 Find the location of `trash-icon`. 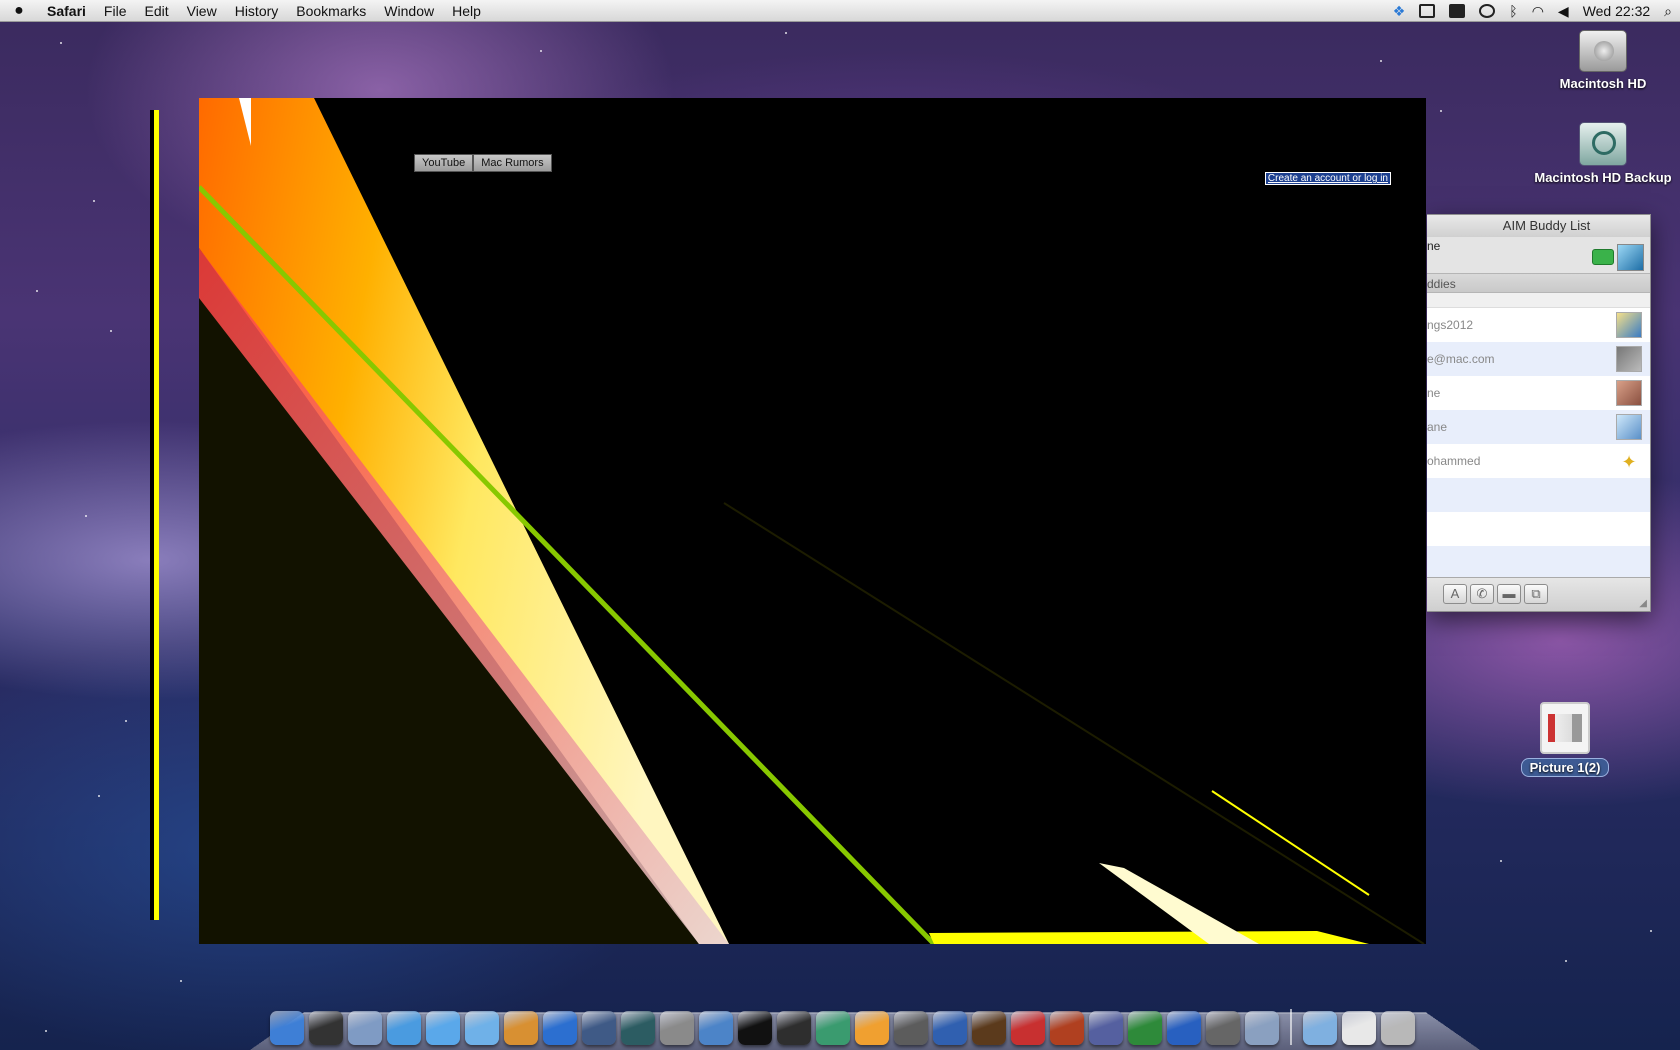

trash-icon is located at coordinates (1398, 1028).